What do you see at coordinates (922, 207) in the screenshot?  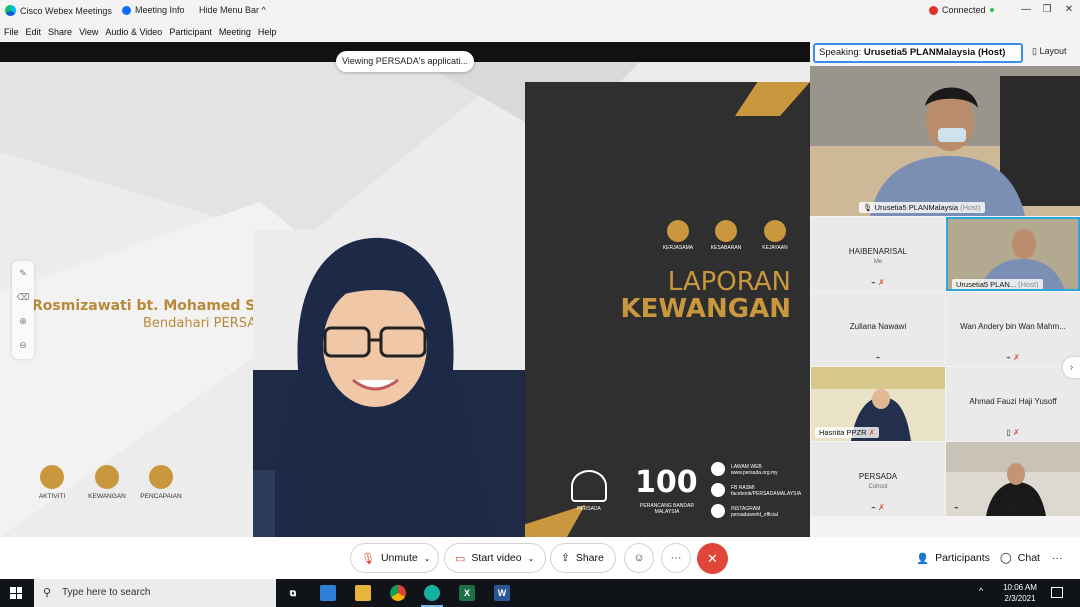 I see `active-speaker-name: 🎙 Urusetia5 PLANMalaysia (Host)` at bounding box center [922, 207].